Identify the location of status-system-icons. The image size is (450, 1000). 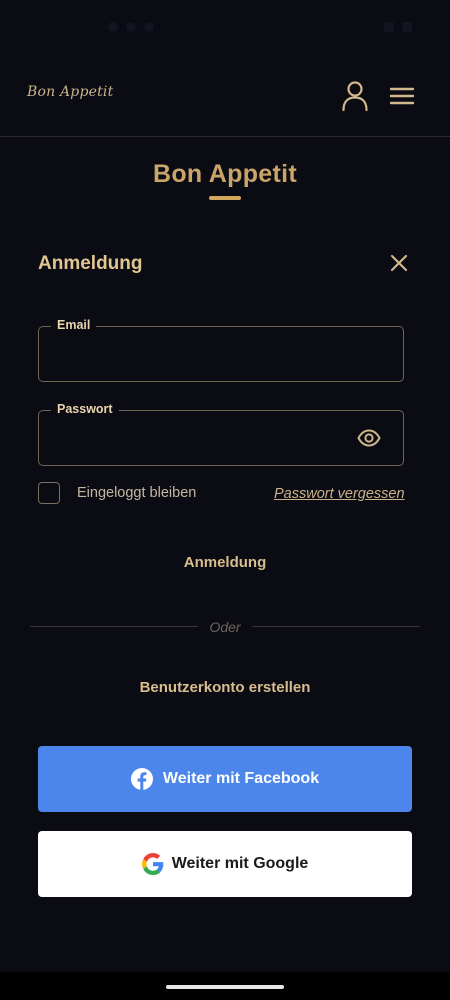
(398, 27).